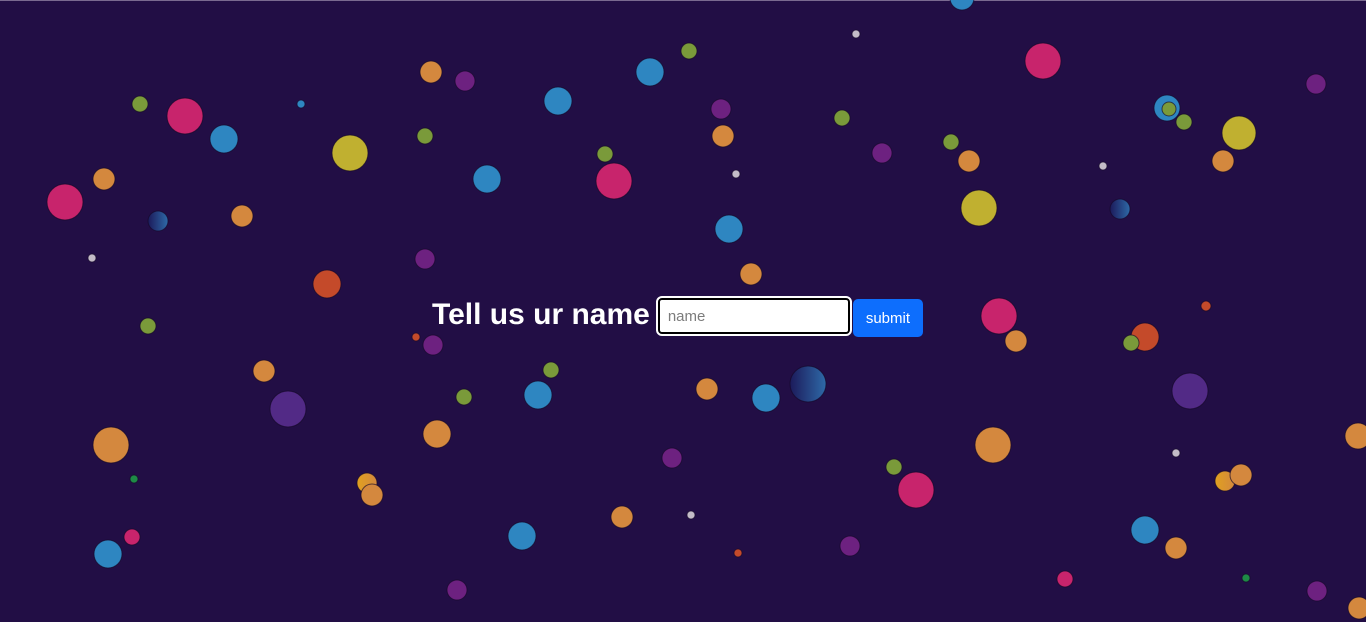  Describe the element at coordinates (753, 316) in the screenshot. I see `name-input` at that location.